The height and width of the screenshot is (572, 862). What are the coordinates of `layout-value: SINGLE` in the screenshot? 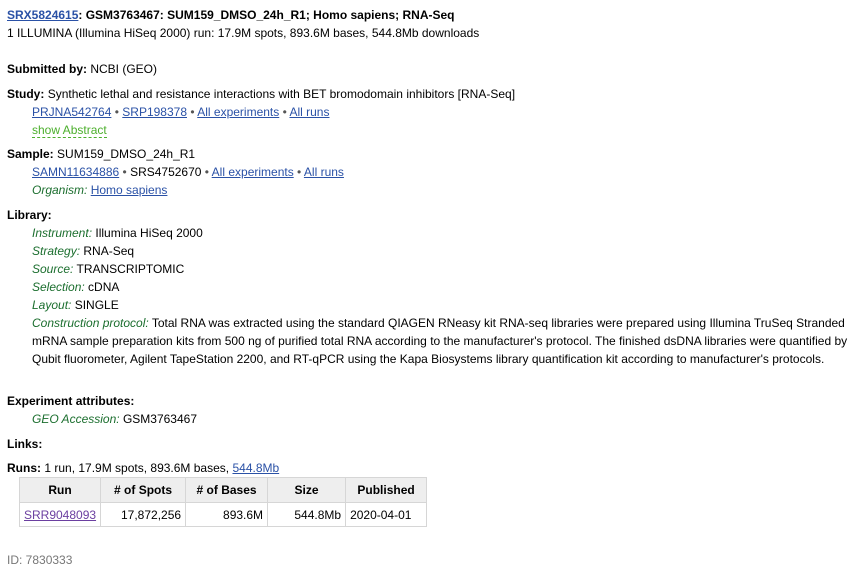 It's located at (96, 305).